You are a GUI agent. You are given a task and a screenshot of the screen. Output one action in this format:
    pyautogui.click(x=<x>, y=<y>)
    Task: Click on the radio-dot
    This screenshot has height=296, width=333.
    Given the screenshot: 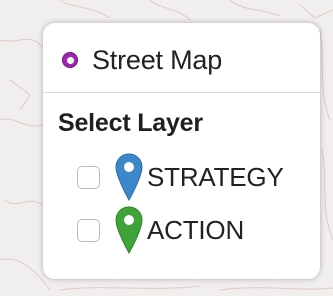 What is the action you would take?
    pyautogui.click(x=70, y=60)
    